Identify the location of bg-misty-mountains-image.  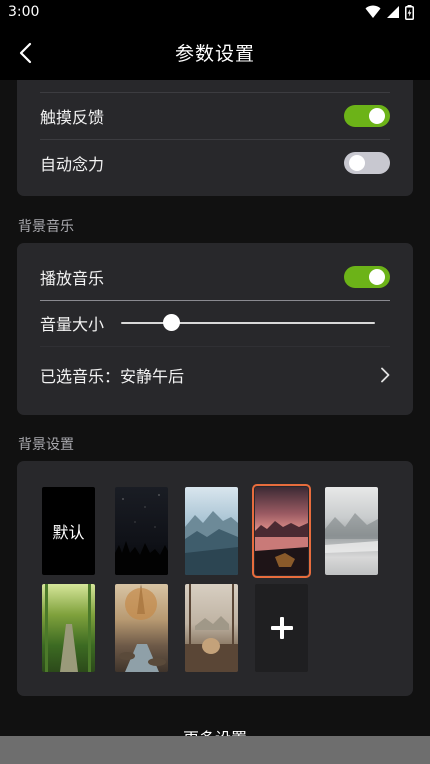
(351, 533).